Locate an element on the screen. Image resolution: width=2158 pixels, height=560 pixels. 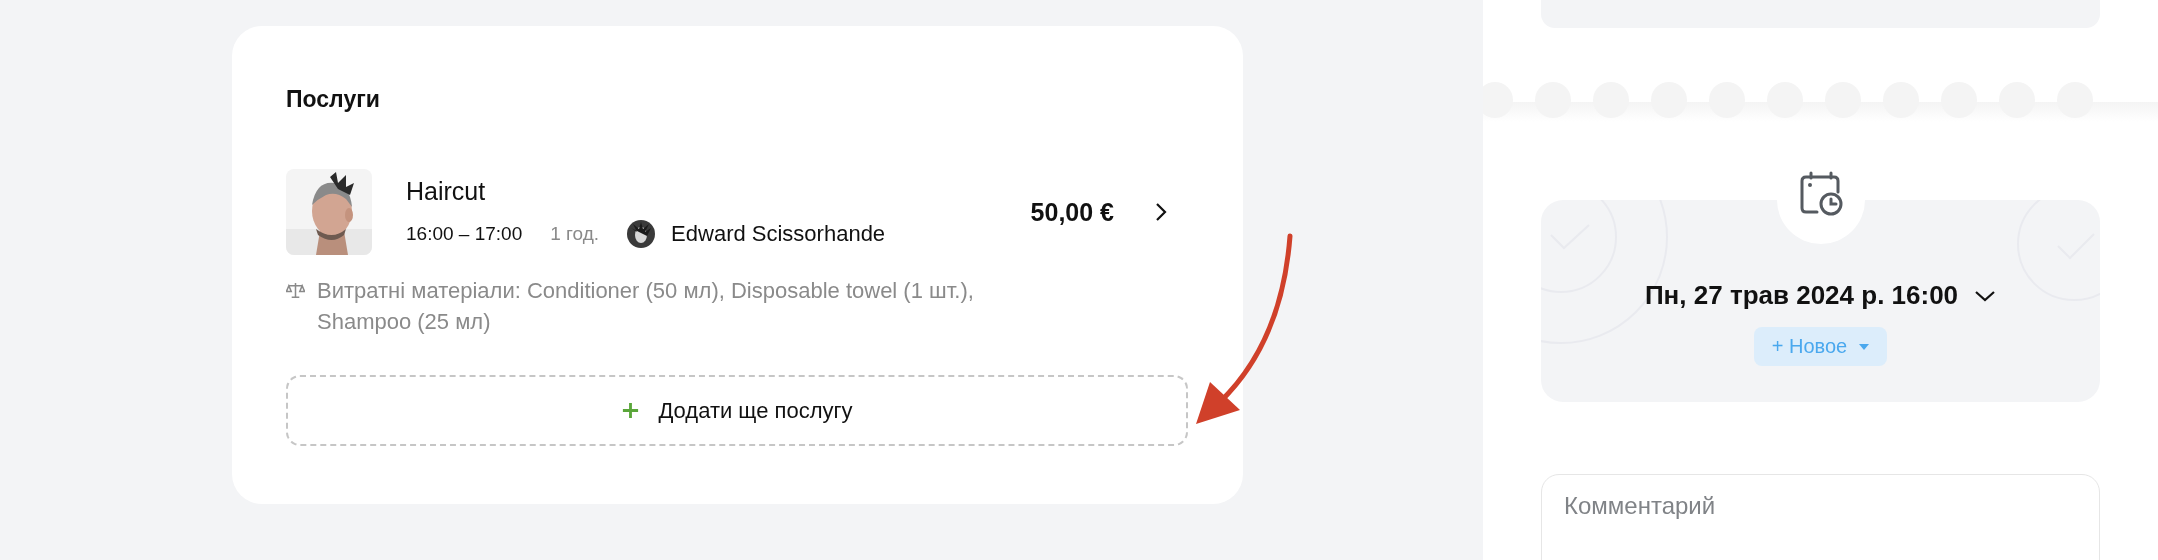
service-duration: 1 год. is located at coordinates (575, 233).